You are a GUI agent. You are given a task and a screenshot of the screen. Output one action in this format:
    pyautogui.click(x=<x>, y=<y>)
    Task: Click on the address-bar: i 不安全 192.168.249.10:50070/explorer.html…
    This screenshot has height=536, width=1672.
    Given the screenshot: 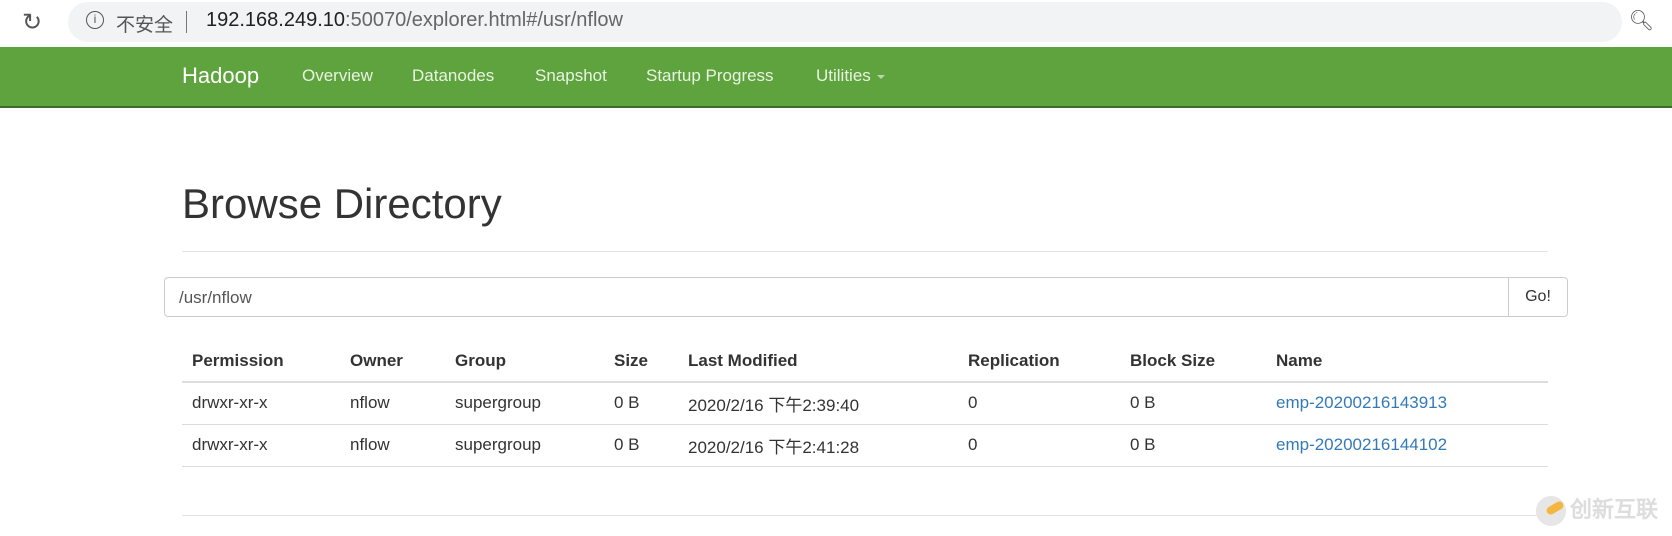 What is the action you would take?
    pyautogui.click(x=845, y=22)
    